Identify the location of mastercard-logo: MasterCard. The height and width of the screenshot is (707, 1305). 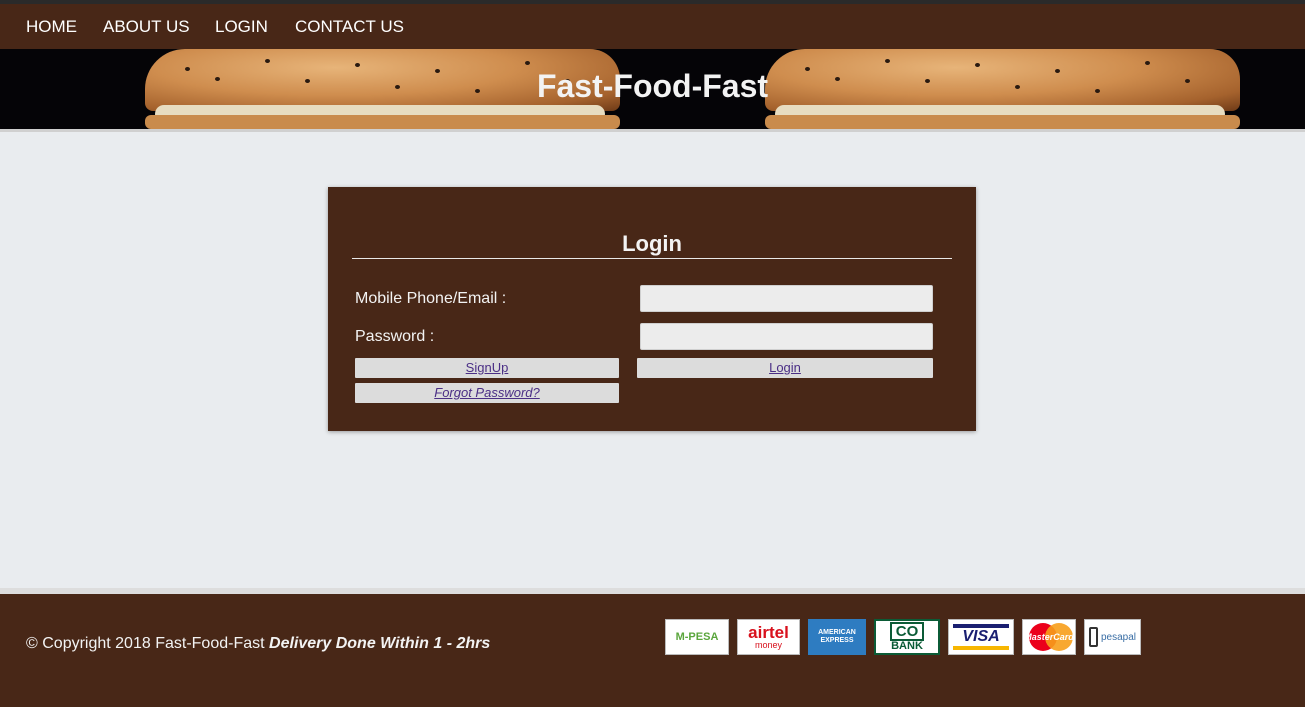
(1049, 637).